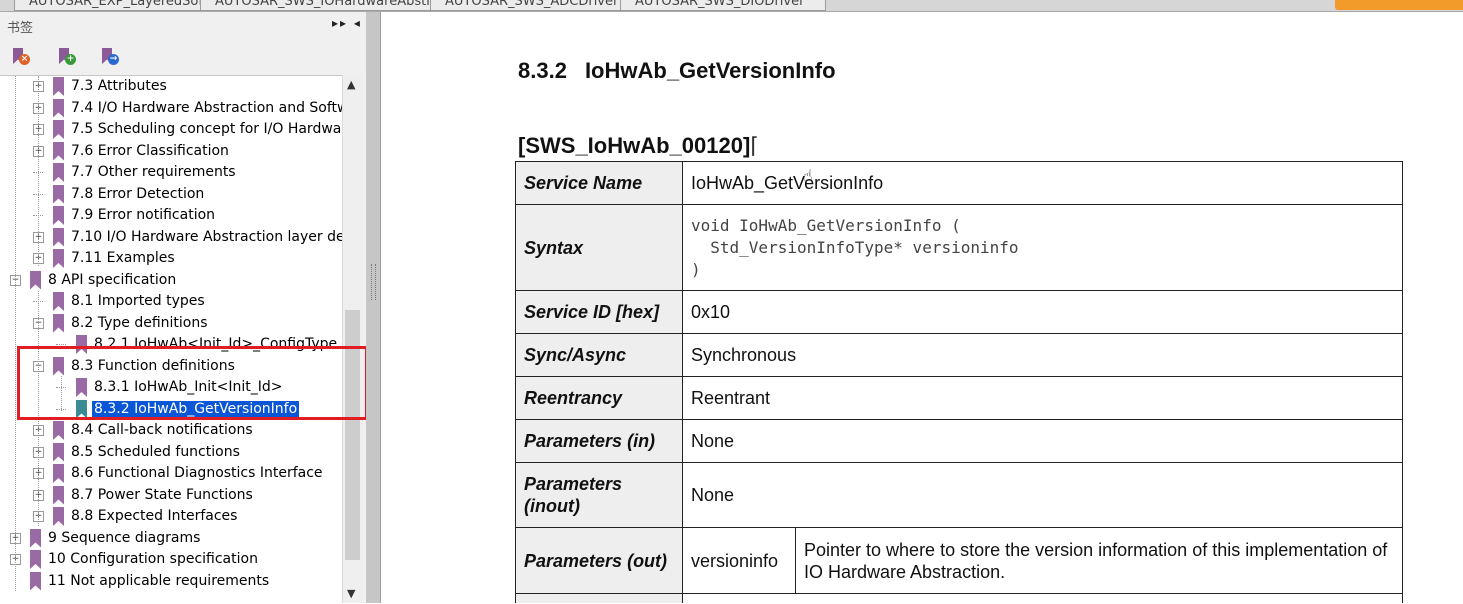 The image size is (1463, 604). I want to click on table-key: Service ID [hex], so click(599, 312).